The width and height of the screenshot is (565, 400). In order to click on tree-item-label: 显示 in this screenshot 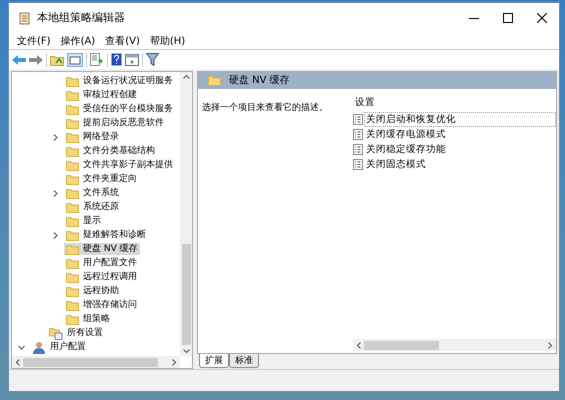, I will do `click(92, 221)`.